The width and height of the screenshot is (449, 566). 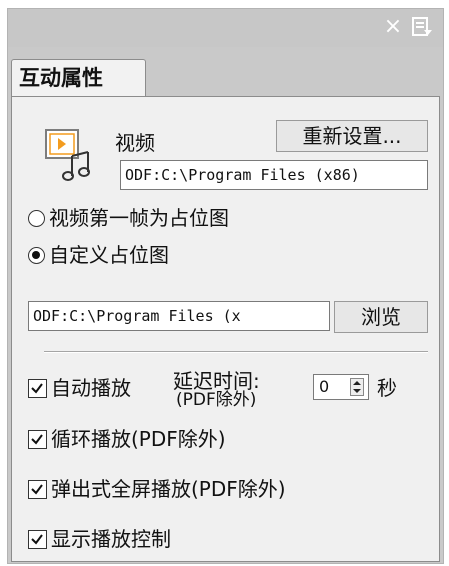 I want to click on divider, so click(x=236, y=352).